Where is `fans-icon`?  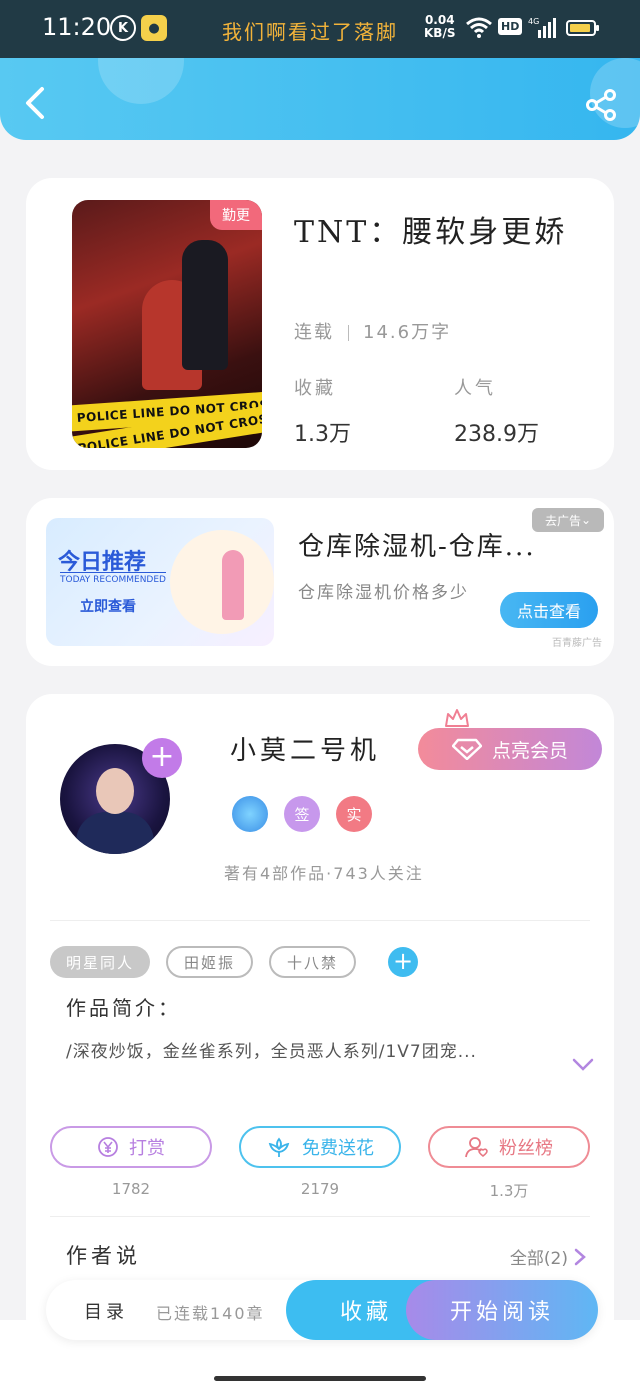
fans-icon is located at coordinates (476, 1147).